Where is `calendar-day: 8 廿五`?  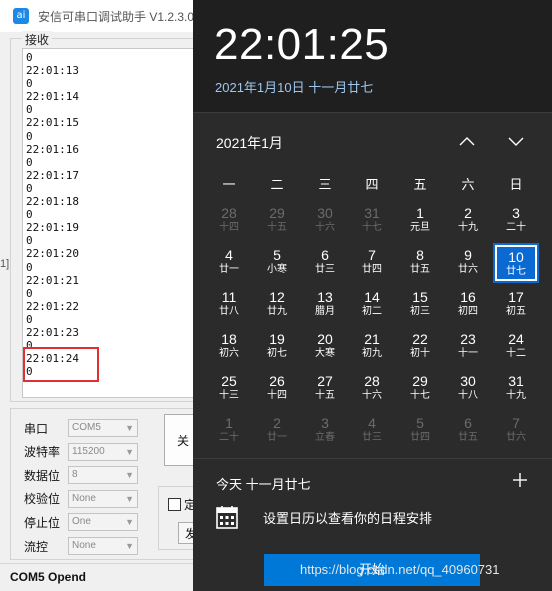
calendar-day: 8 廿五 is located at coordinates (420, 263).